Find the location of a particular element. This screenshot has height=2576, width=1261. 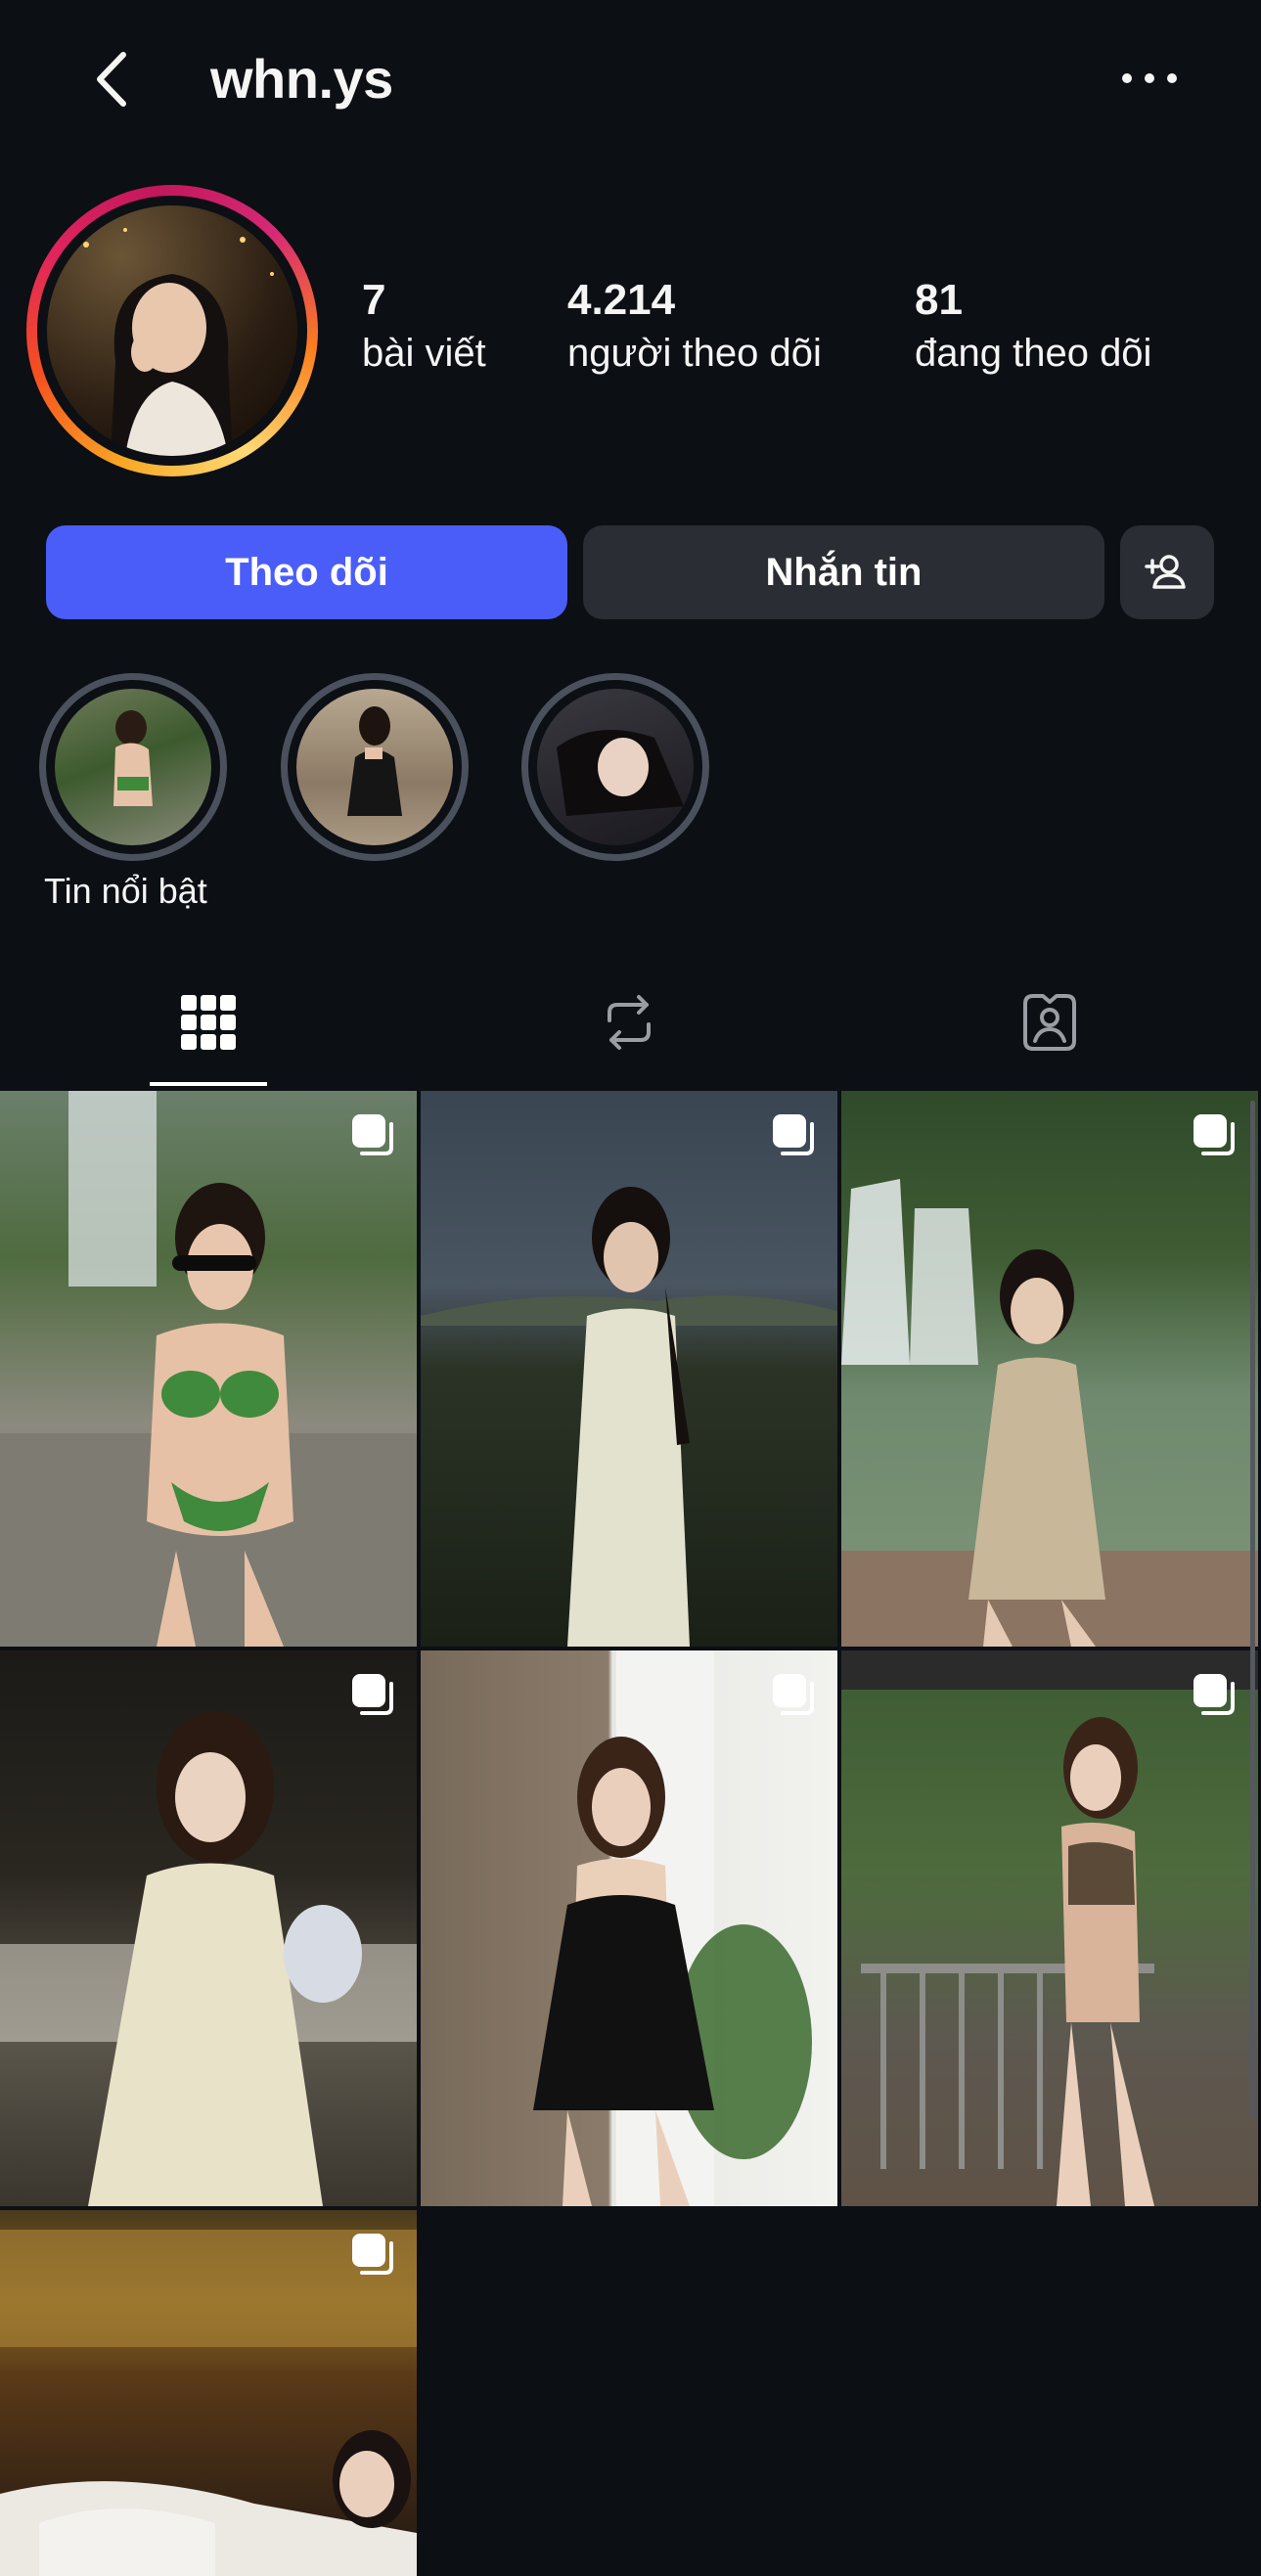

tab-posts-grid is located at coordinates (208, 1022).